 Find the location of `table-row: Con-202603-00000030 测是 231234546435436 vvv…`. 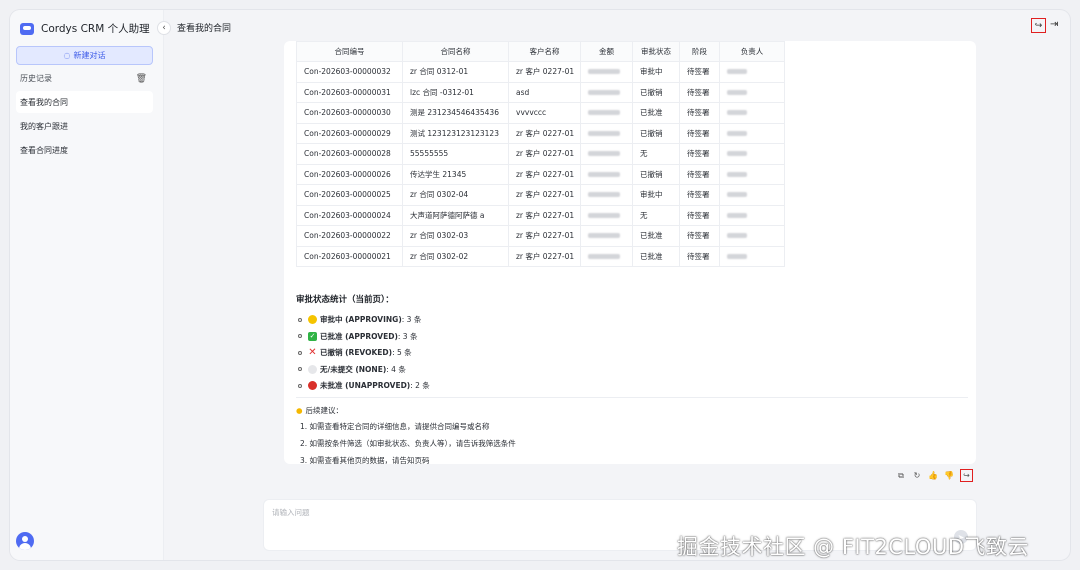

table-row: Con-202603-00000030 测是 231234546435436 vvv… is located at coordinates (540, 113).